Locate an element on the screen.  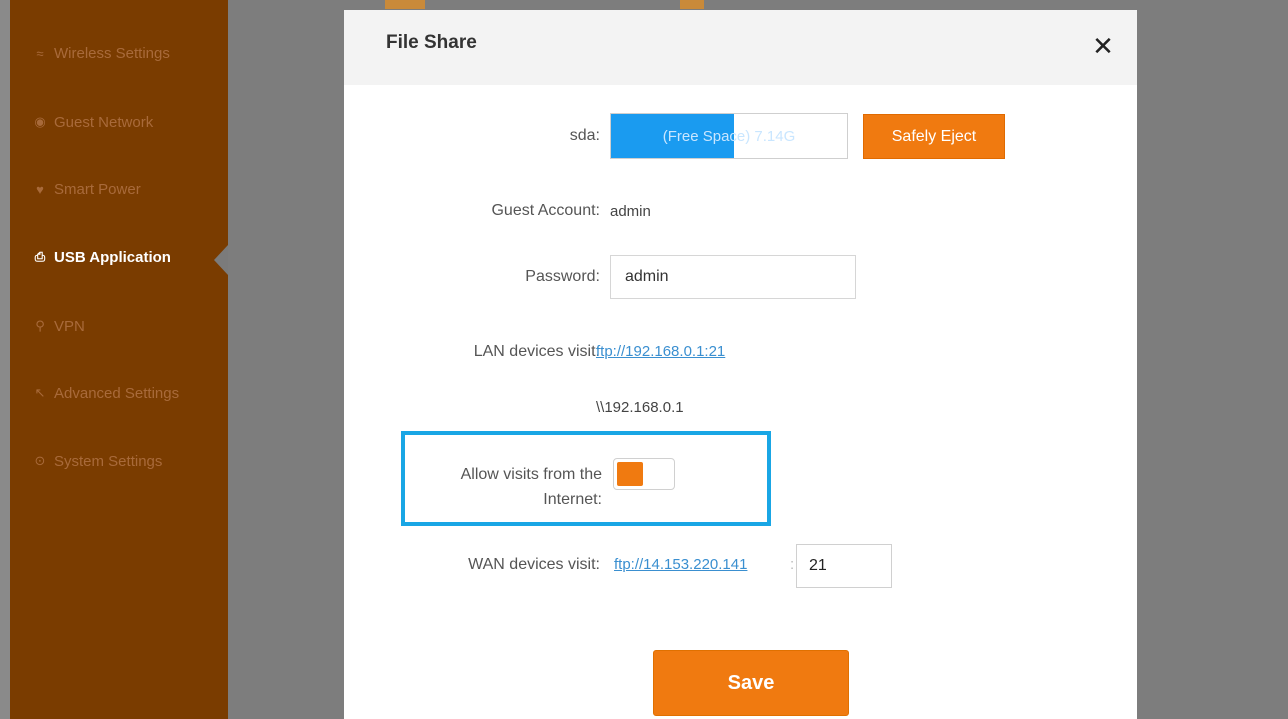
sidebar-item-label: VPN is located at coordinates (69, 326).